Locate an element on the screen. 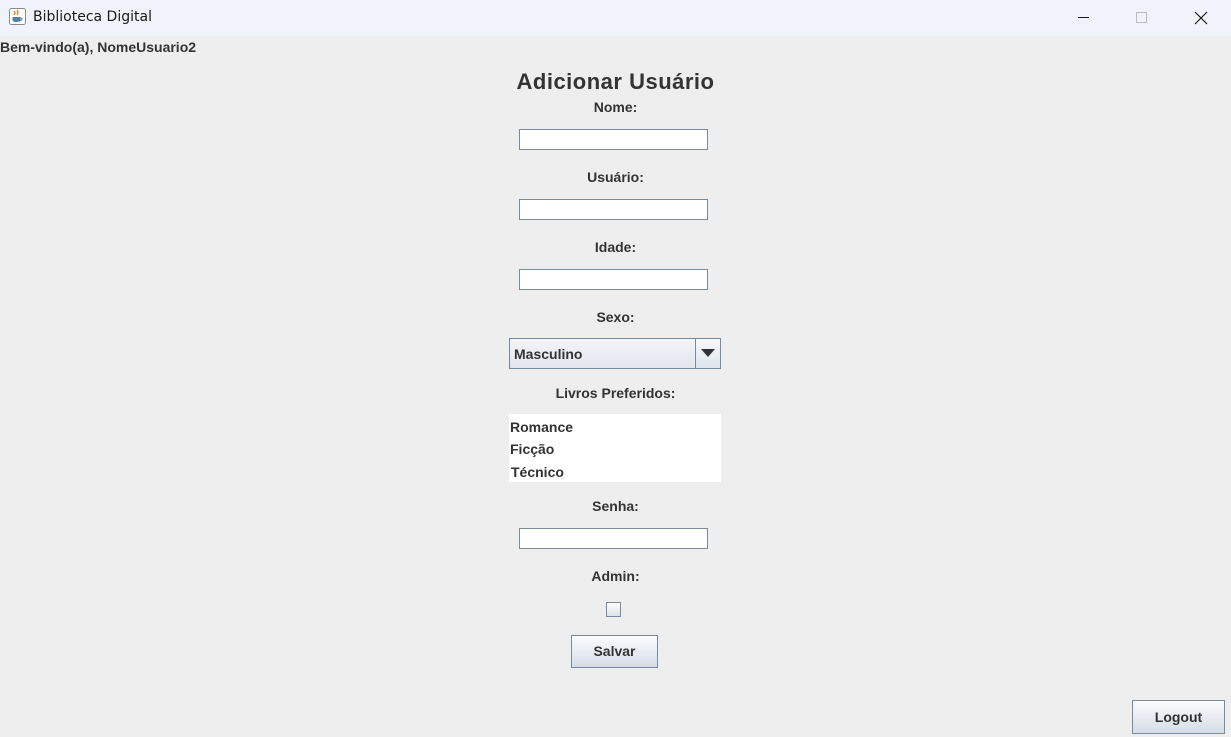  senha-label: Senha: is located at coordinates (615, 506).